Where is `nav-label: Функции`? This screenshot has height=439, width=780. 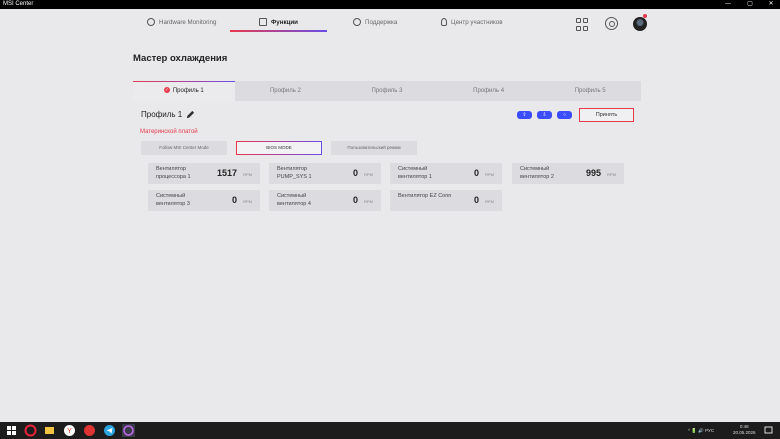 nav-label: Функции is located at coordinates (284, 22).